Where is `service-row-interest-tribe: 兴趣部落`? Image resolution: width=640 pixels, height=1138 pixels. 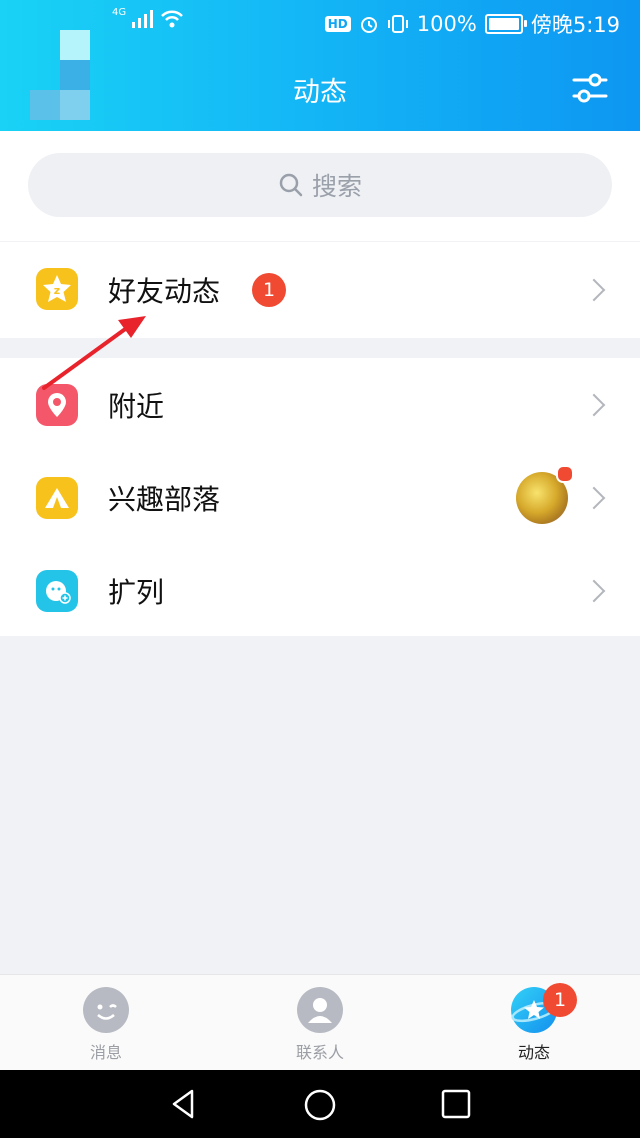
service-row-interest-tribe: 兴趣部落 is located at coordinates (320, 497).